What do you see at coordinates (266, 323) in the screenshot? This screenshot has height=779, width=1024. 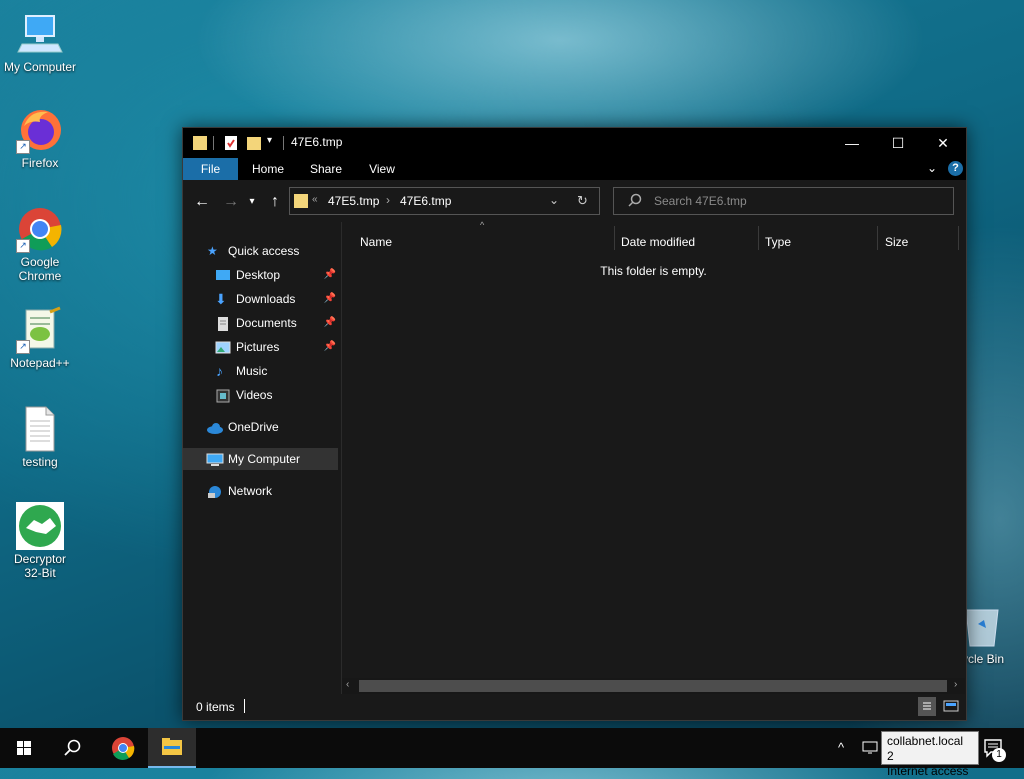 I see `sidebar-item-label: Documents` at bounding box center [266, 323].